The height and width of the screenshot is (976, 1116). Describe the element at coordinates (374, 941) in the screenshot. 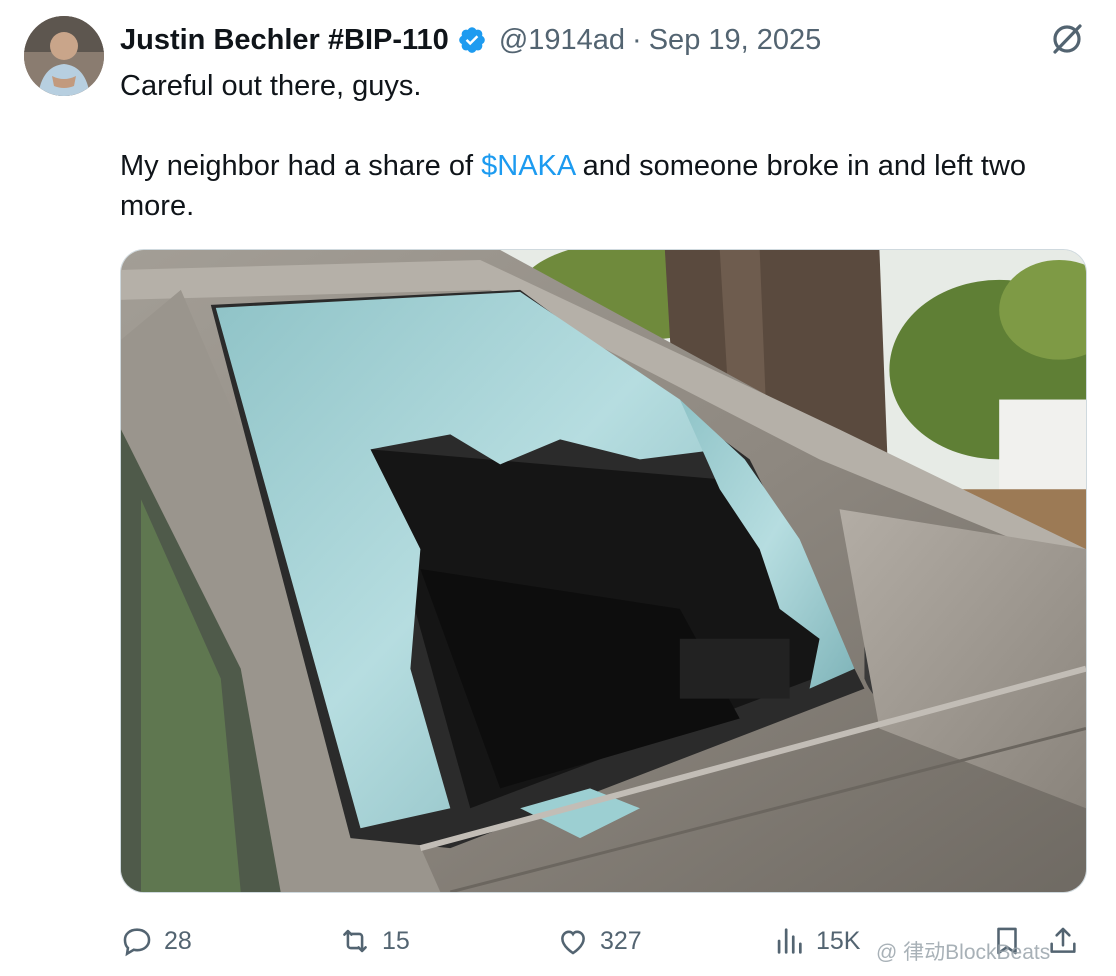

I see `repost-button: 15` at that location.